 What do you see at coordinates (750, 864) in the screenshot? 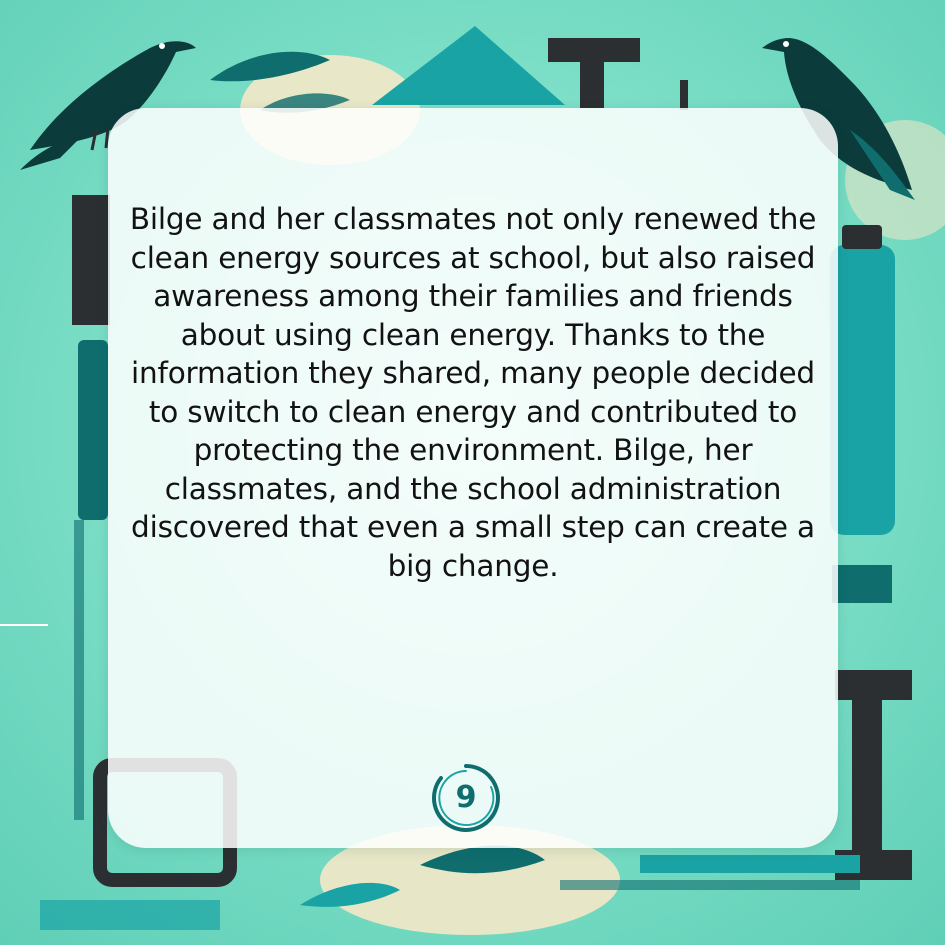
I see `ruler-bottom-icon` at bounding box center [750, 864].